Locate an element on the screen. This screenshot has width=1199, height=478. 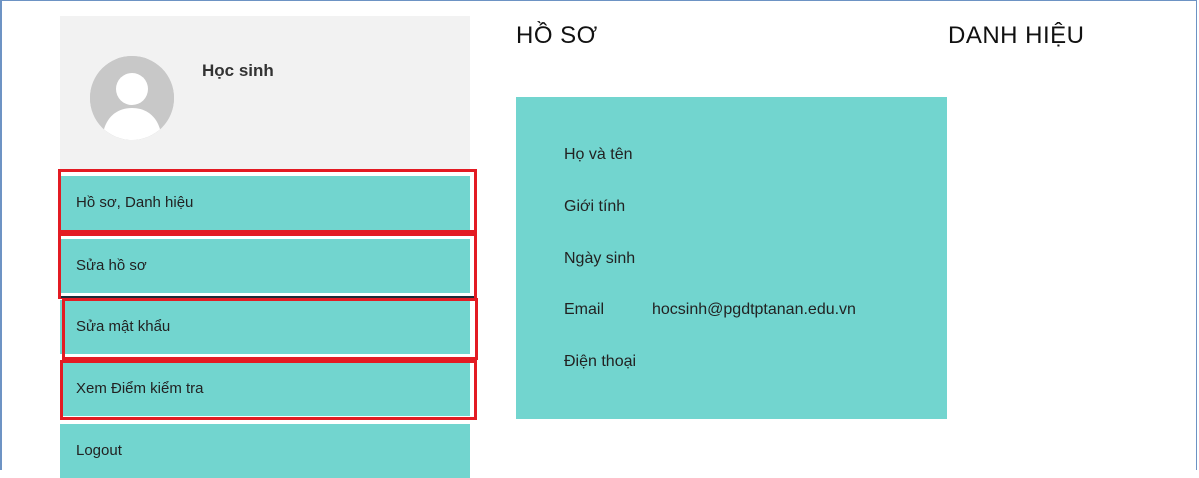
user-silhouette-icon is located at coordinates (132, 98).